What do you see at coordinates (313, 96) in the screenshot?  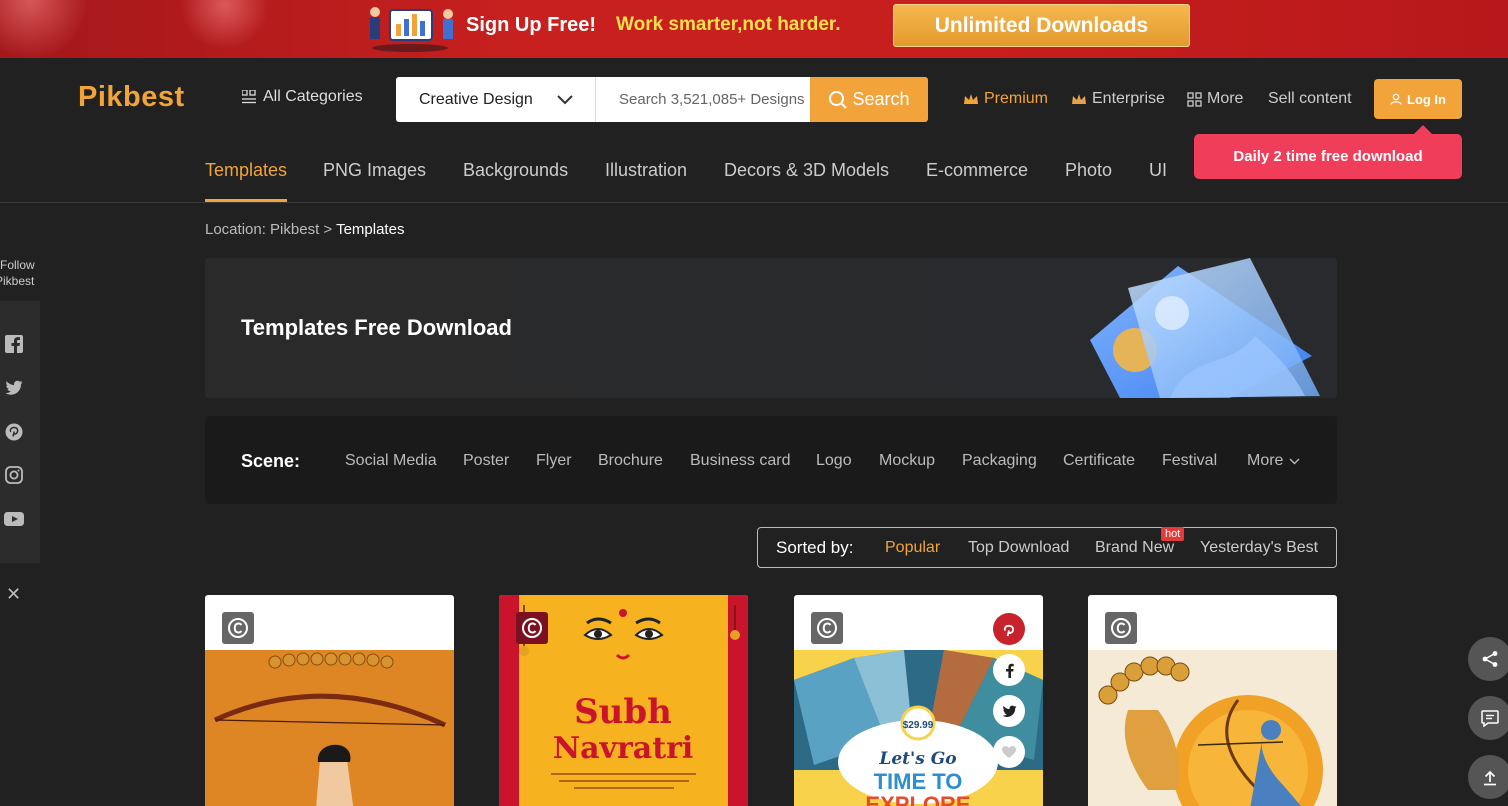 I see `all-categories-label: All Categories` at bounding box center [313, 96].